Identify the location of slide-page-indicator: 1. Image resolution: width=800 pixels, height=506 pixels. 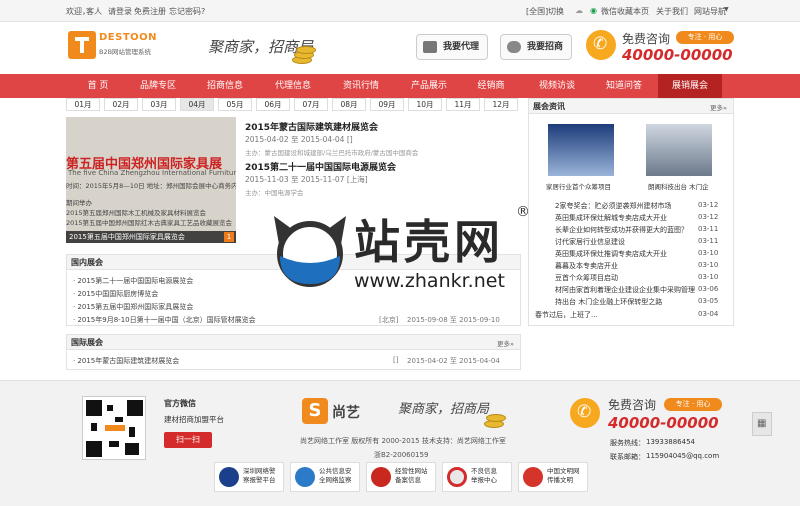
(229, 237).